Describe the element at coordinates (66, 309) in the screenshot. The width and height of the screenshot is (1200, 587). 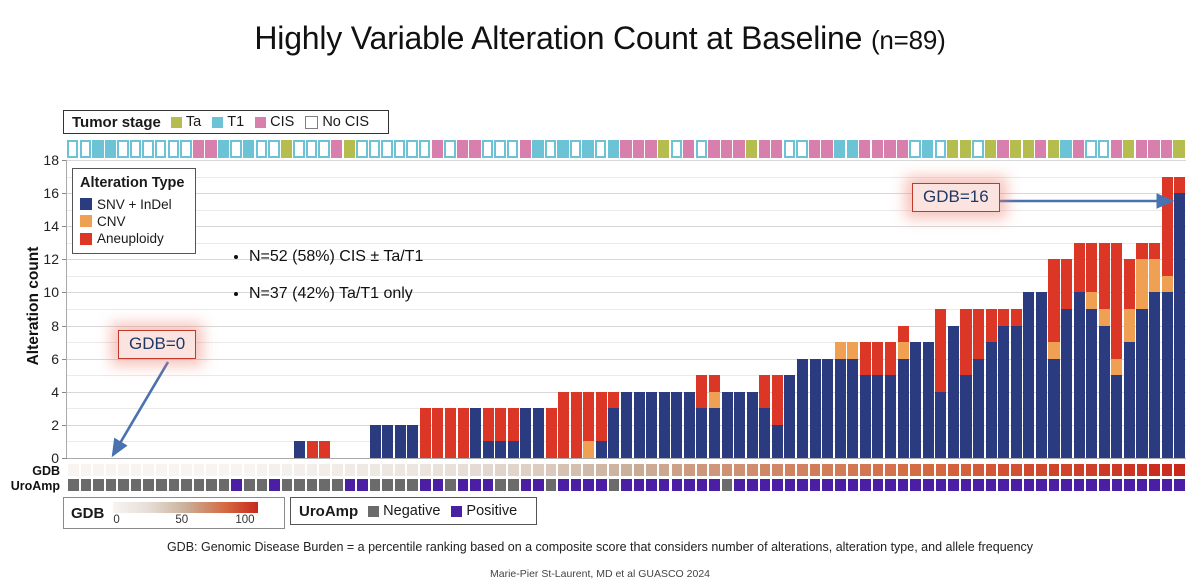
I see `y-axis-line` at that location.